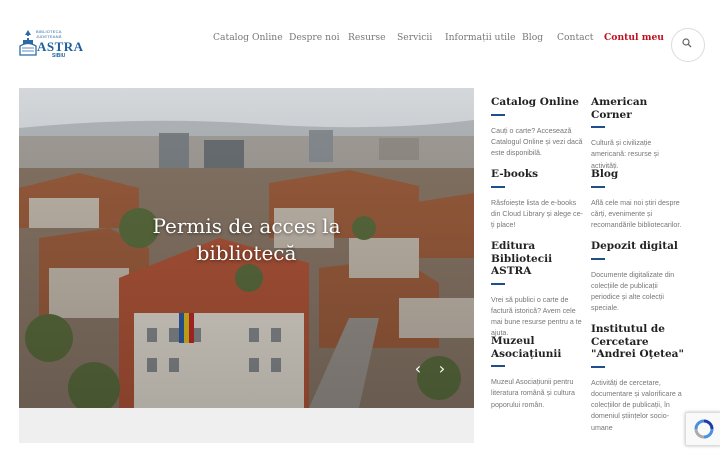 This screenshot has width=720, height=450. What do you see at coordinates (59, 56) in the screenshot?
I see `logo-sibiu: SIBIU` at bounding box center [59, 56].